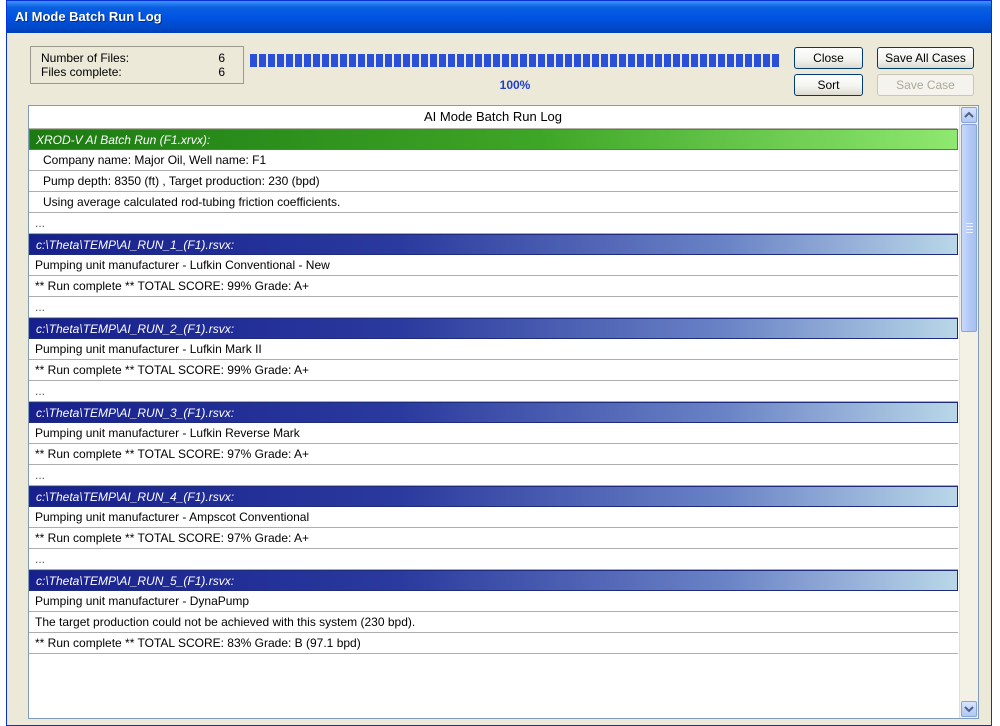 This screenshot has width=1000, height=726. What do you see at coordinates (969, 228) in the screenshot?
I see `scroll-thumb` at bounding box center [969, 228].